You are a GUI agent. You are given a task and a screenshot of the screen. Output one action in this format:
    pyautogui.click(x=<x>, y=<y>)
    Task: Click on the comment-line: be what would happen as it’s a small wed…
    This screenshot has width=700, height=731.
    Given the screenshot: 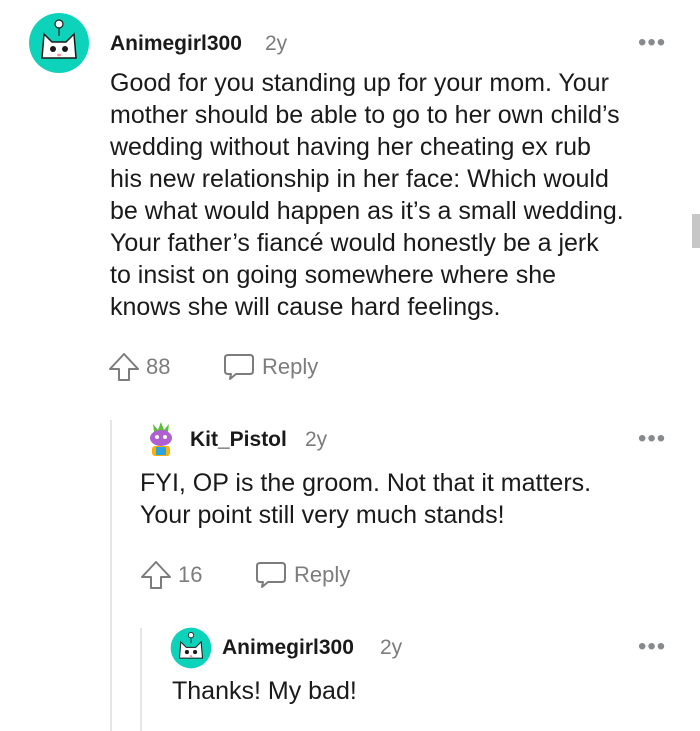 What is the action you would take?
    pyautogui.click(x=367, y=211)
    